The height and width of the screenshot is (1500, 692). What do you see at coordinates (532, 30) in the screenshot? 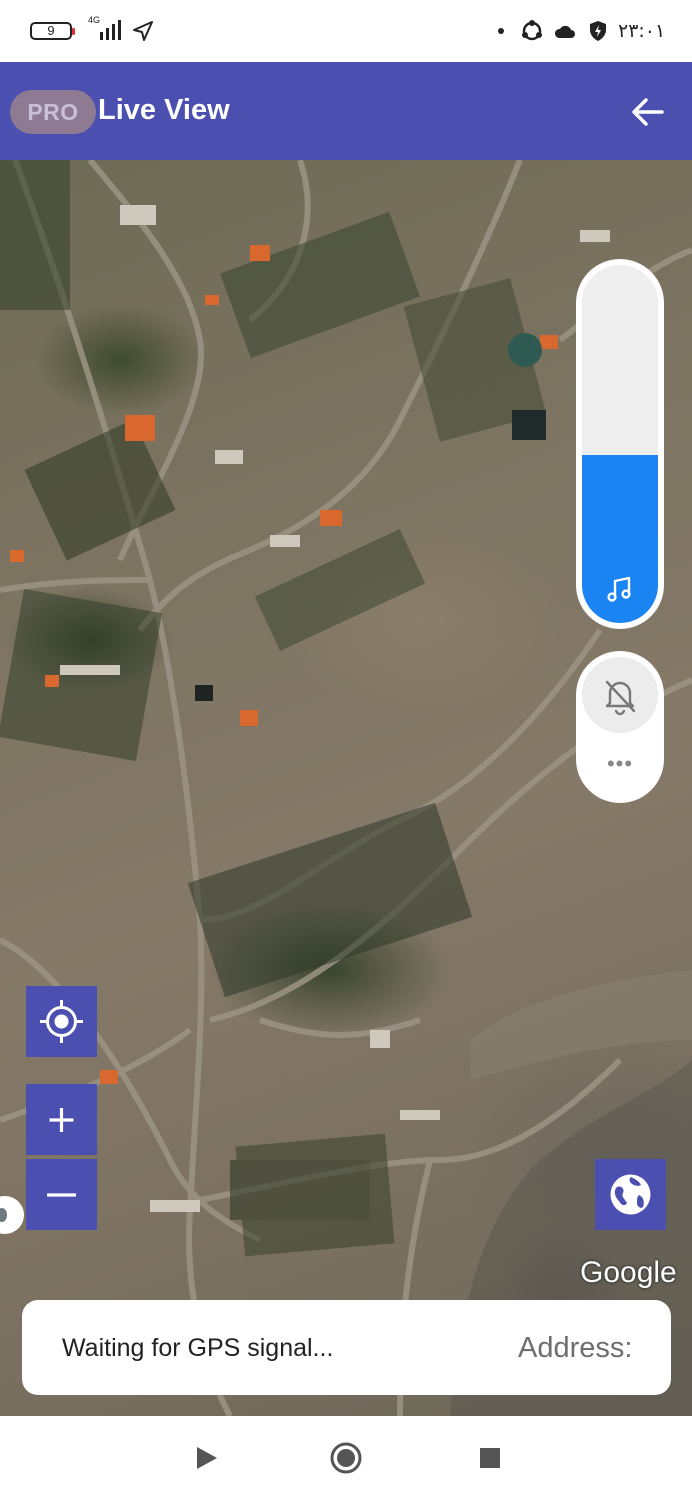
I see `sync-icon` at bounding box center [532, 30].